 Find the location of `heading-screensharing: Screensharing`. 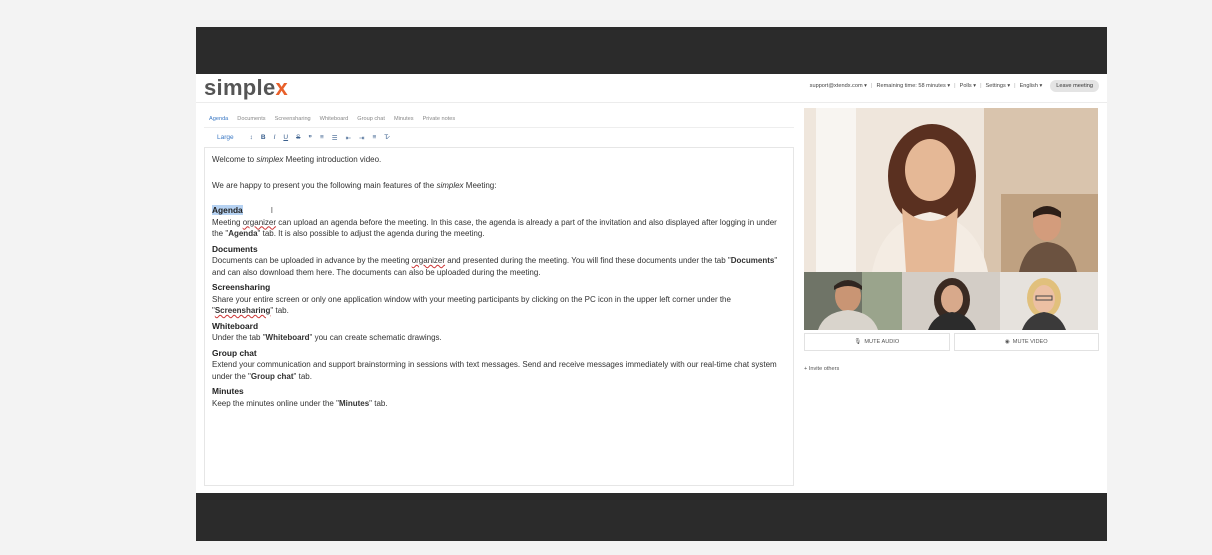

heading-screensharing: Screensharing is located at coordinates (241, 287).